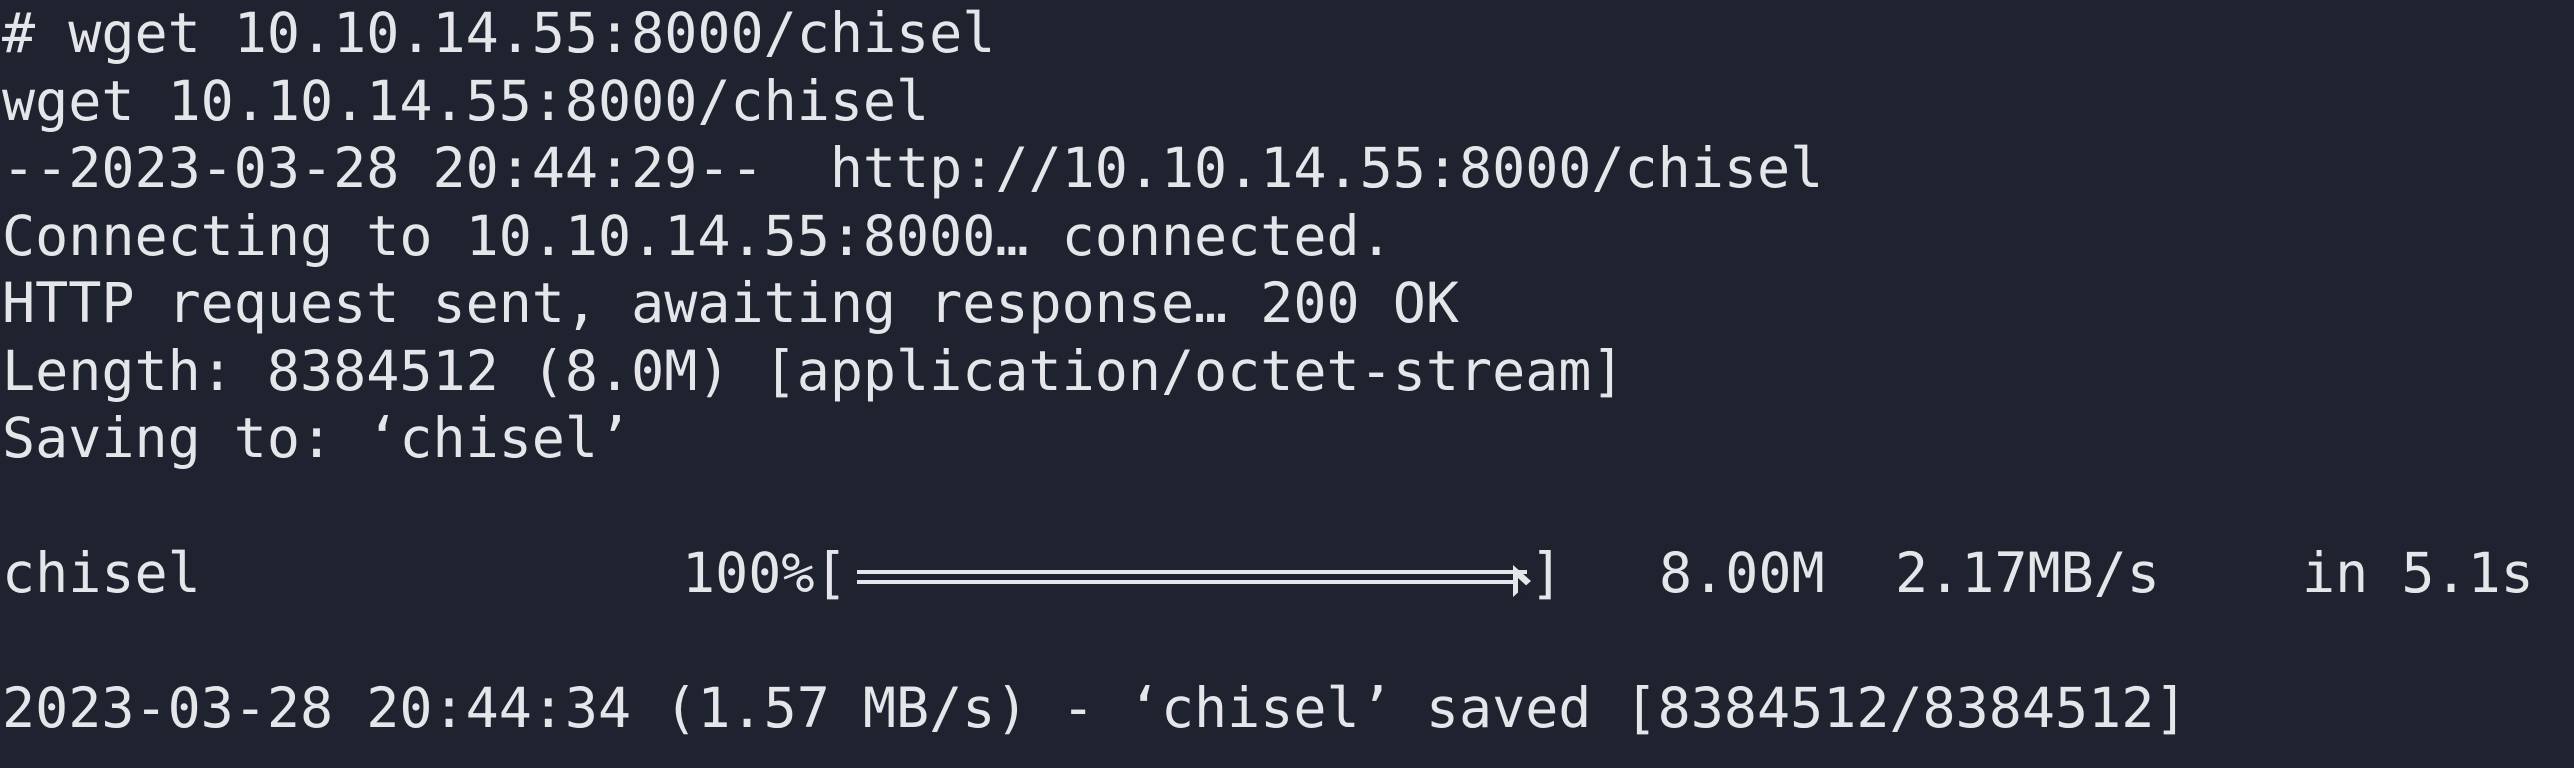 The image size is (2574, 768). I want to click on progress-eta: in 5.1s, so click(2418, 573).